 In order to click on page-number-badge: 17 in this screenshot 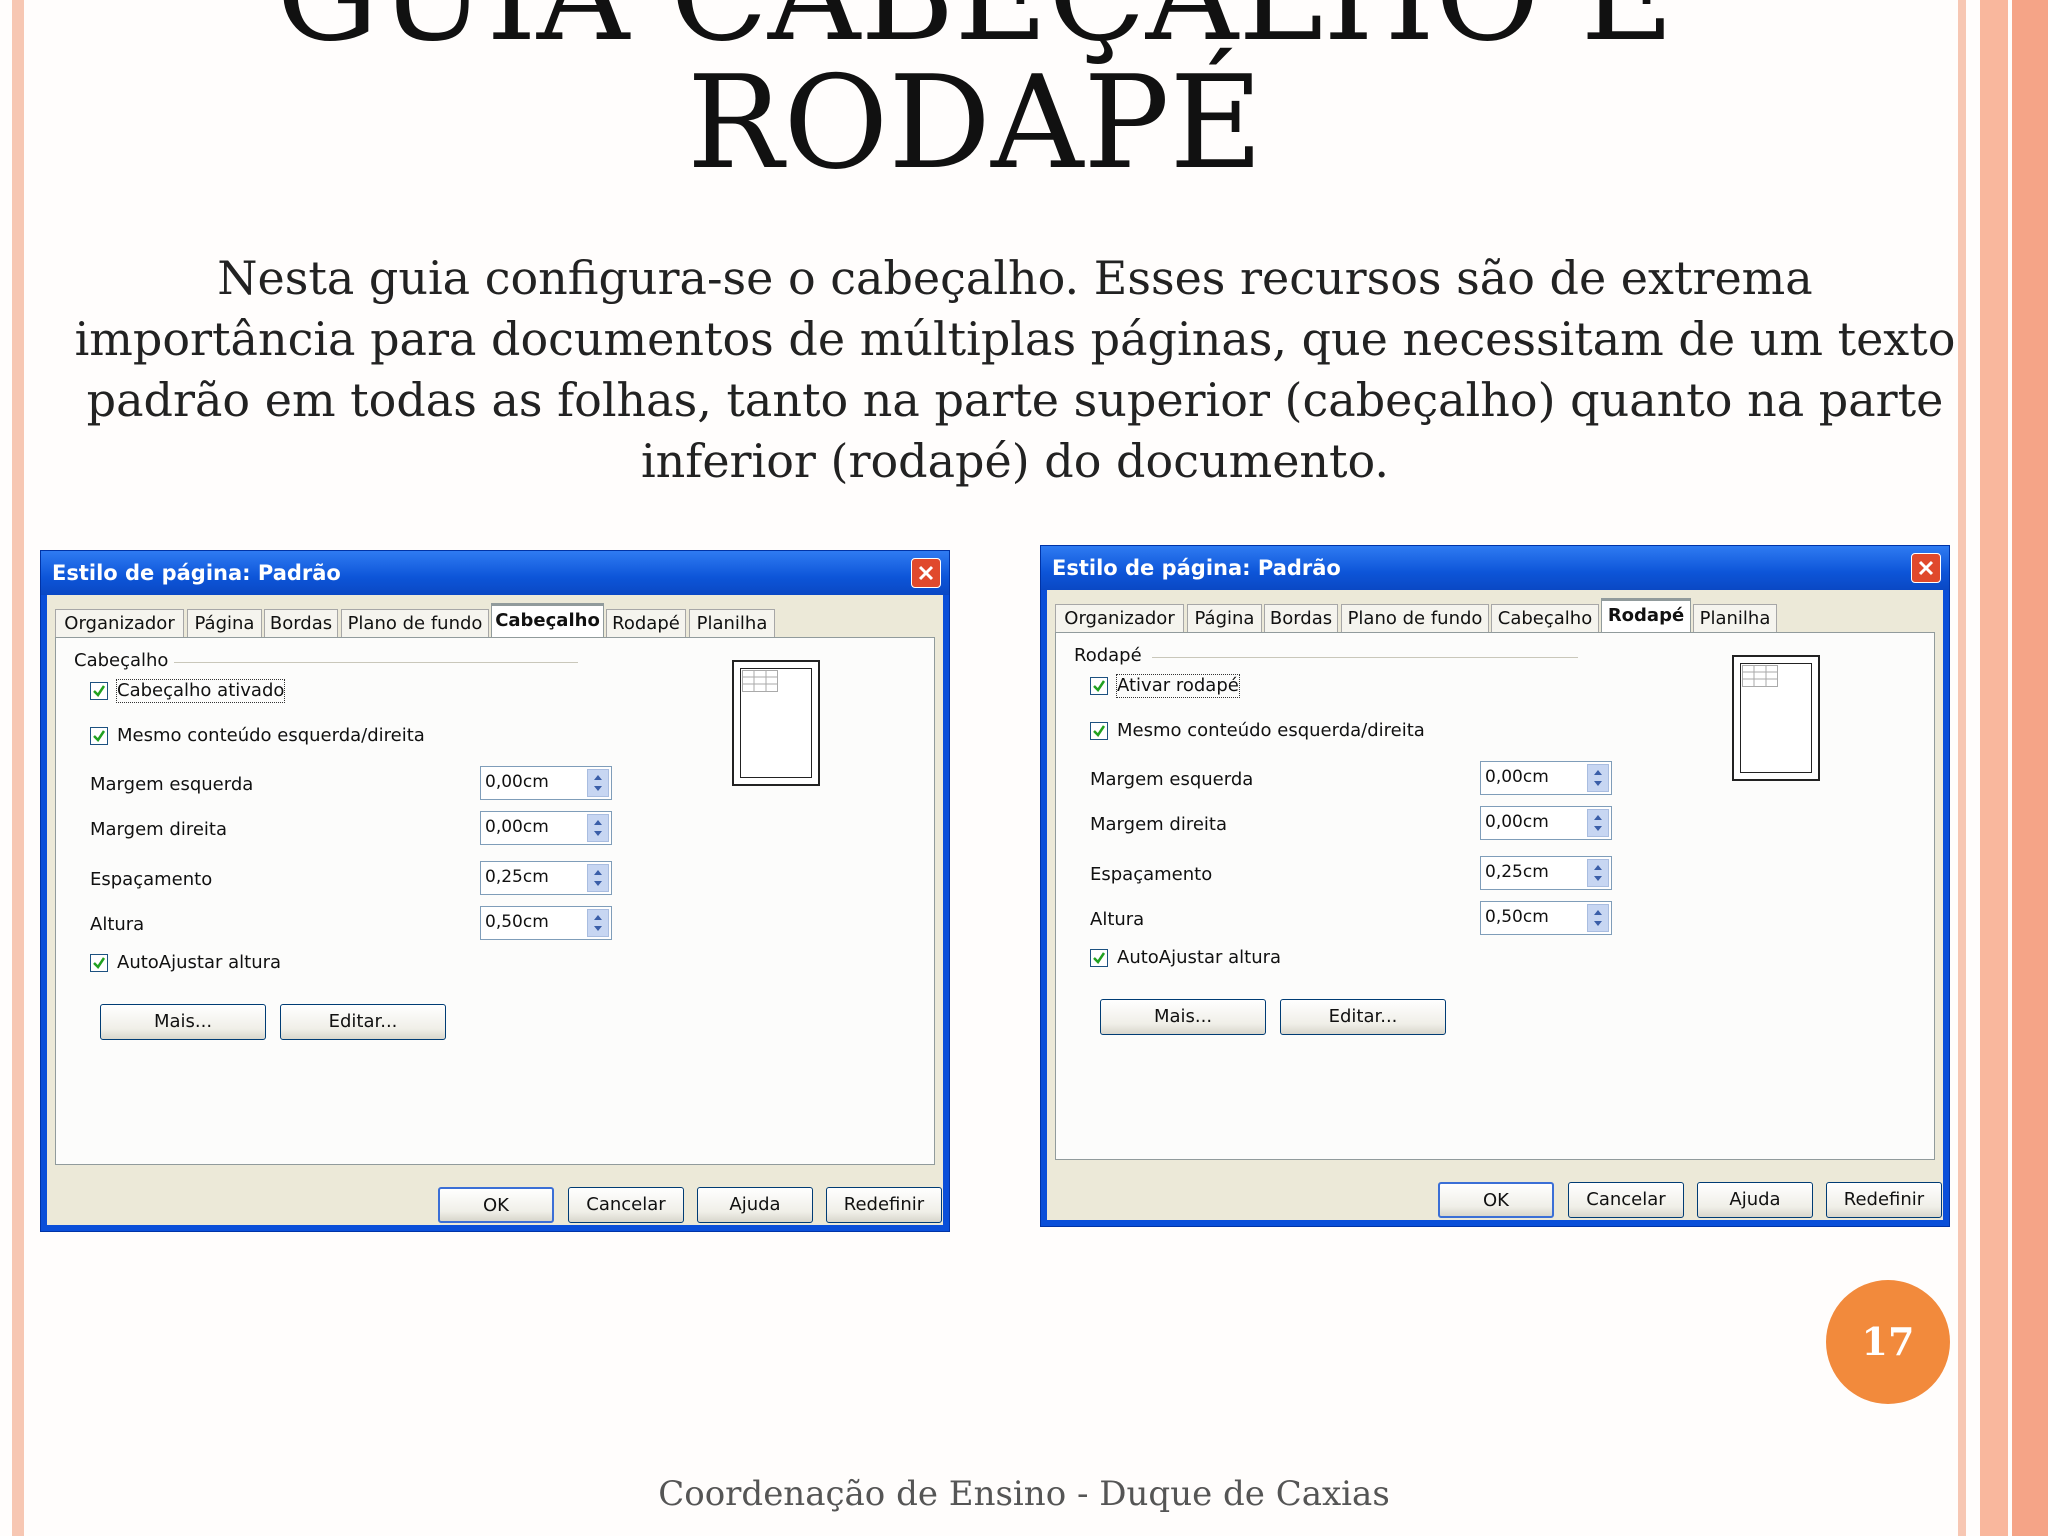, I will do `click(1888, 1342)`.